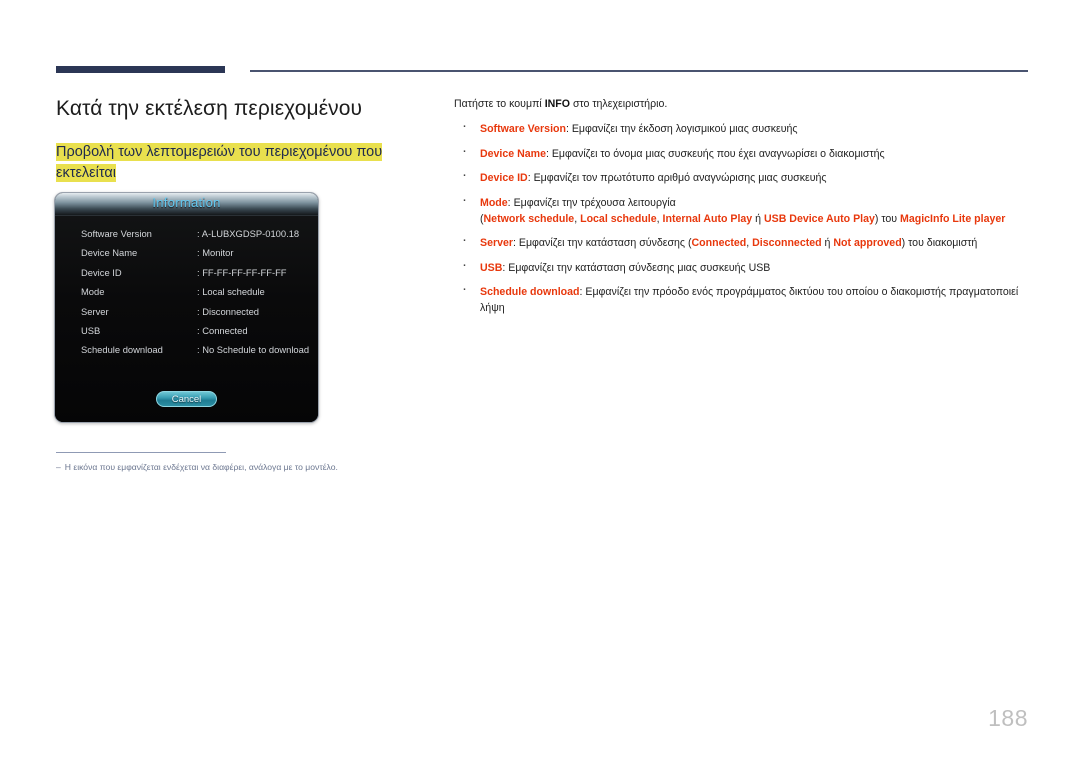 This screenshot has height=763, width=1080. I want to click on term-schedule-download: Schedule download, so click(530, 292).